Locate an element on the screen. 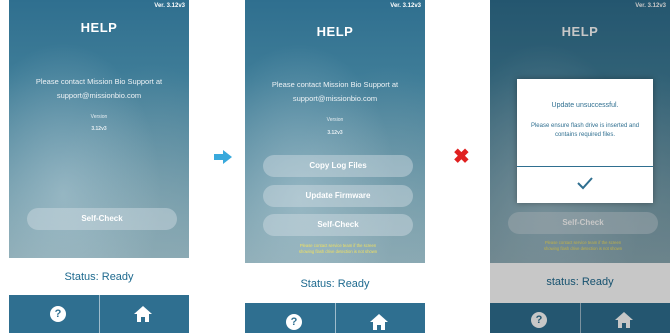  check-icon is located at coordinates (585, 183).